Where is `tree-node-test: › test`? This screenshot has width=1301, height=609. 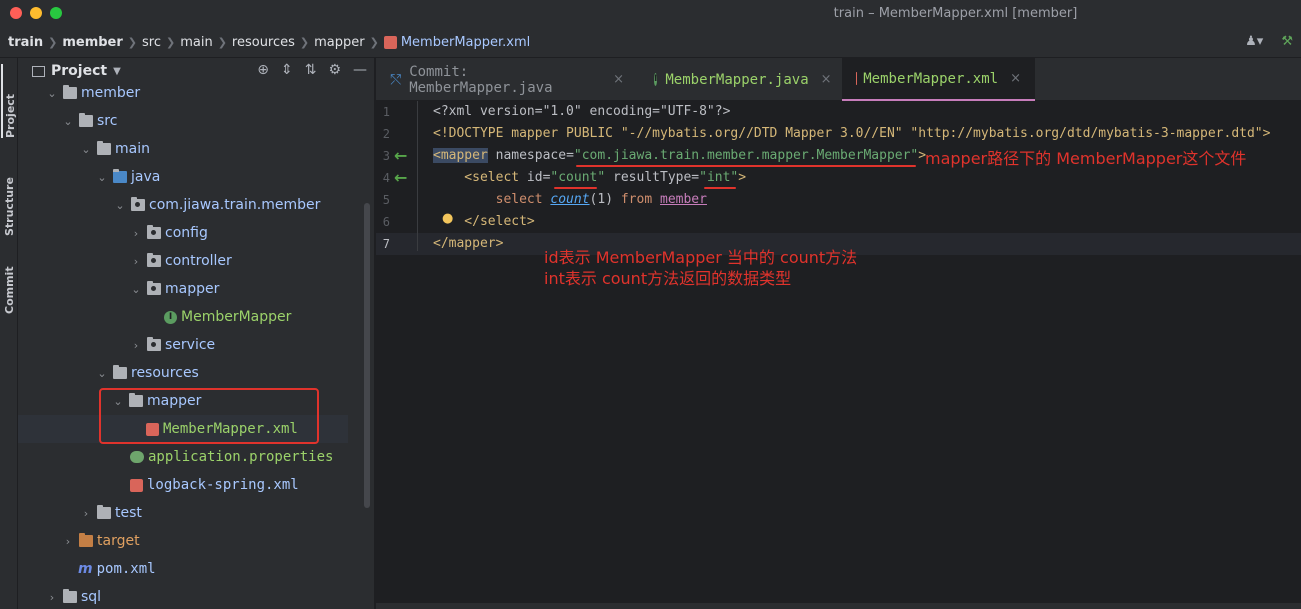 tree-node-test: › test is located at coordinates (183, 513).